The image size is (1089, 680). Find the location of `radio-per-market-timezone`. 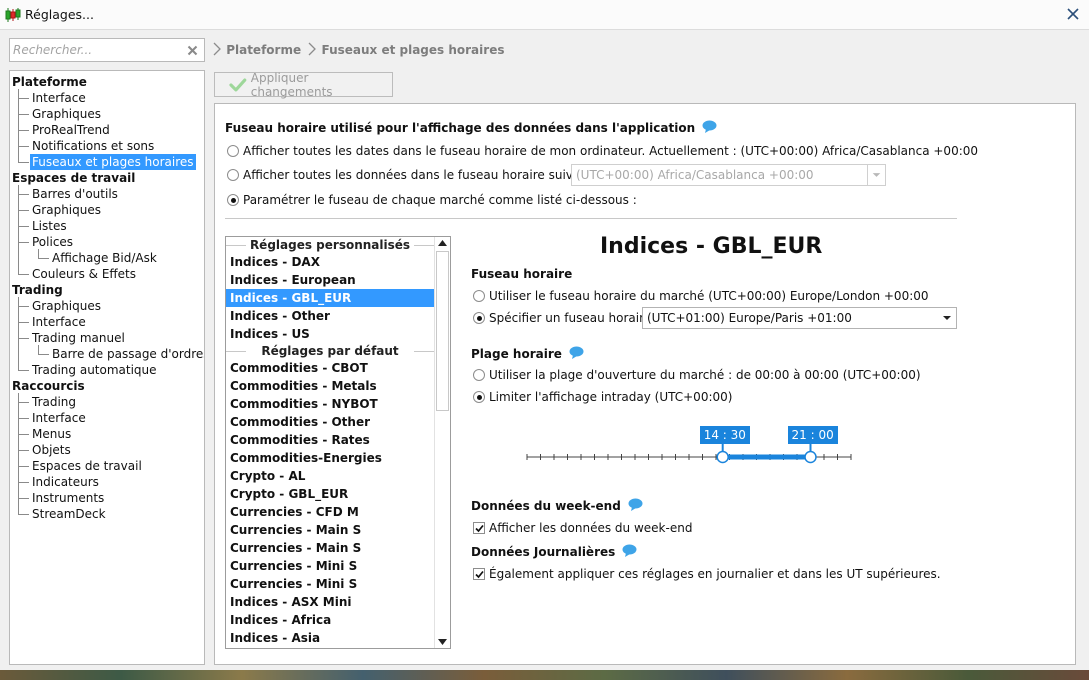

radio-per-market-timezone is located at coordinates (233, 200).